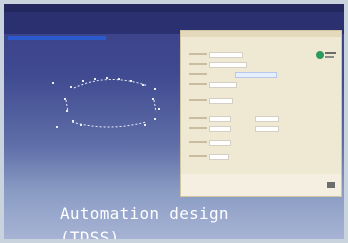  Describe the element at coordinates (261, 34) in the screenshot. I see `dialog-titlebar` at that location.